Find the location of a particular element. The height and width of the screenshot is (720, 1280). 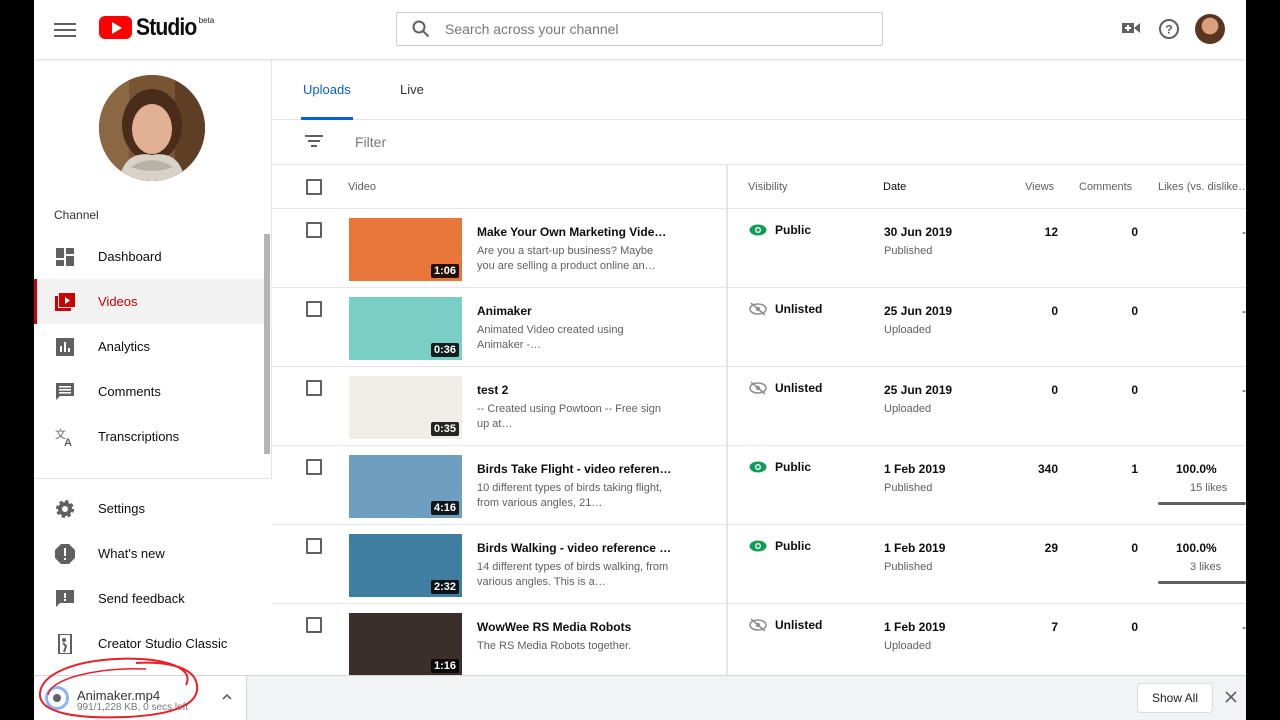

download-progress-icon is located at coordinates (57, 698).